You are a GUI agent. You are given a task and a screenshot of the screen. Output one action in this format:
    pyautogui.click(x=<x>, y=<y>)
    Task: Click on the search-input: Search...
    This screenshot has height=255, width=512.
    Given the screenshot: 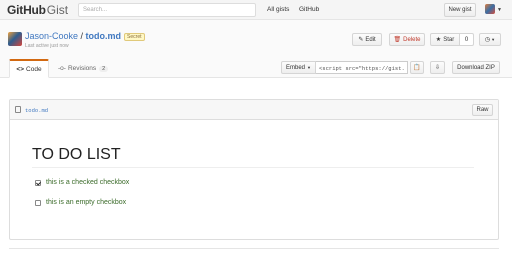 What is the action you would take?
    pyautogui.click(x=167, y=10)
    